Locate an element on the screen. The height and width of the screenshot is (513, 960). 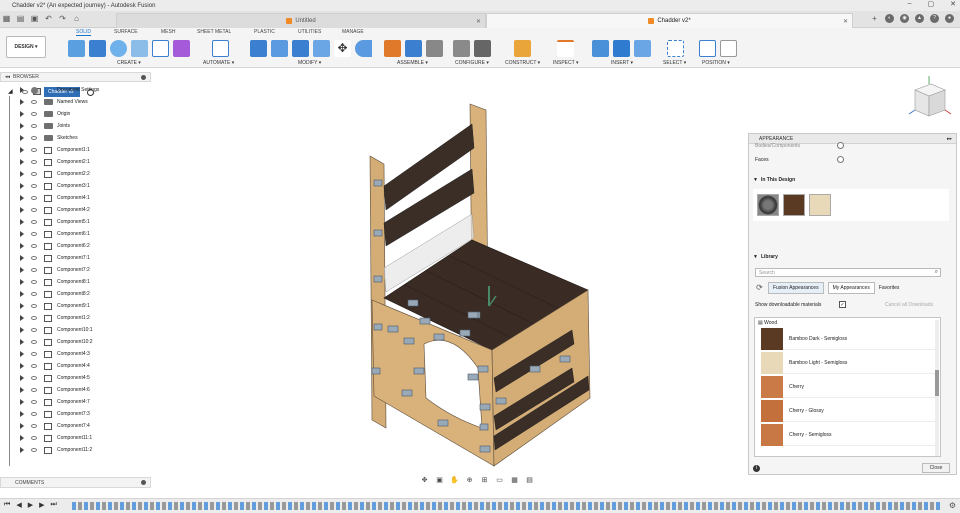
close-button: Close is located at coordinates (936, 468).